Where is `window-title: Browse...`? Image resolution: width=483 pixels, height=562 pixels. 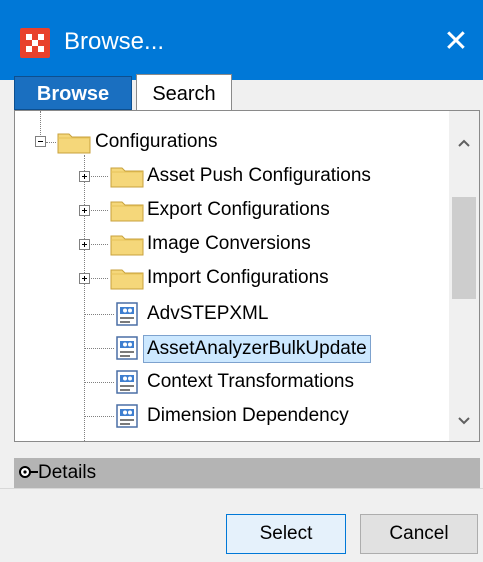 window-title: Browse... is located at coordinates (114, 41).